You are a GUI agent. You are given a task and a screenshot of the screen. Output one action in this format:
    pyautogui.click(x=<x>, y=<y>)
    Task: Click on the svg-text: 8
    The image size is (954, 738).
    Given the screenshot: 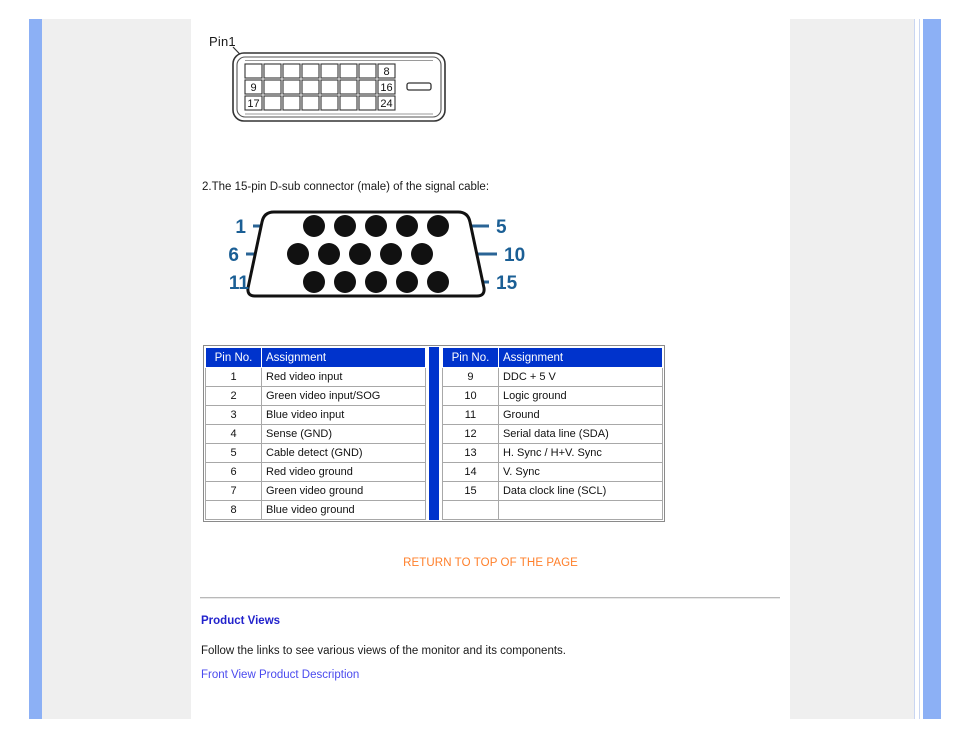 What is the action you would take?
    pyautogui.click(x=386, y=72)
    